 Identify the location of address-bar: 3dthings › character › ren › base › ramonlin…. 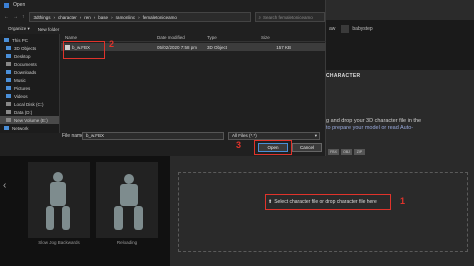
(139, 17).